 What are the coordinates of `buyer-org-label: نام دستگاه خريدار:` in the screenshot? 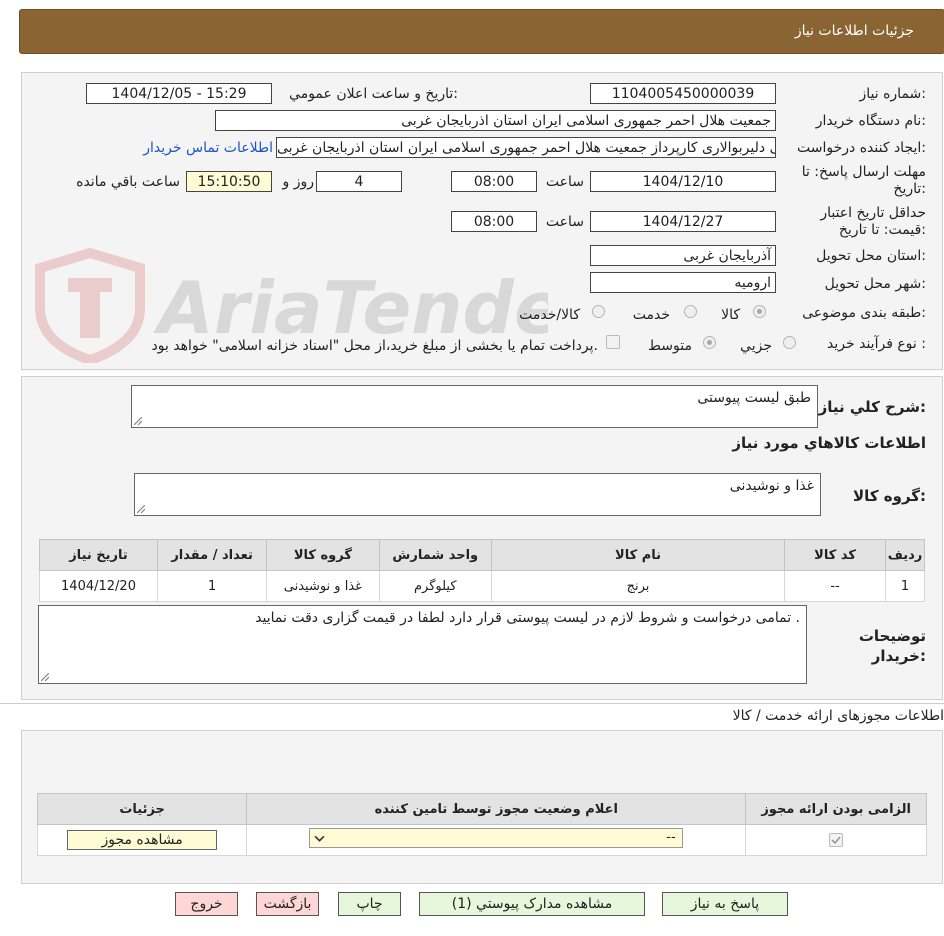 It's located at (870, 121).